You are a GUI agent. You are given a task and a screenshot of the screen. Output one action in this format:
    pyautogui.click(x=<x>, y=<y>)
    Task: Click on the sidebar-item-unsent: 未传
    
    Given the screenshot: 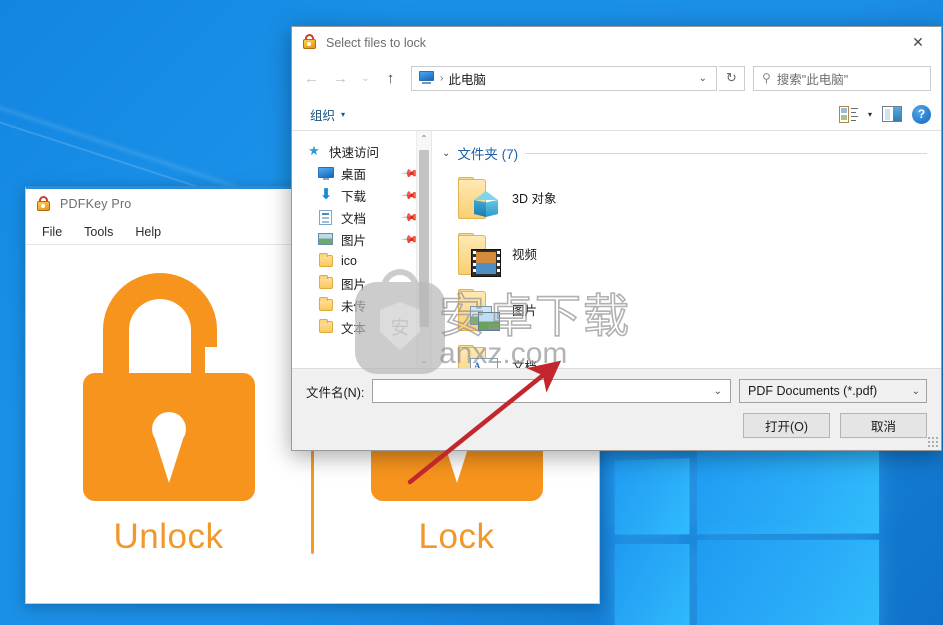 What is the action you would take?
    pyautogui.click(x=361, y=305)
    